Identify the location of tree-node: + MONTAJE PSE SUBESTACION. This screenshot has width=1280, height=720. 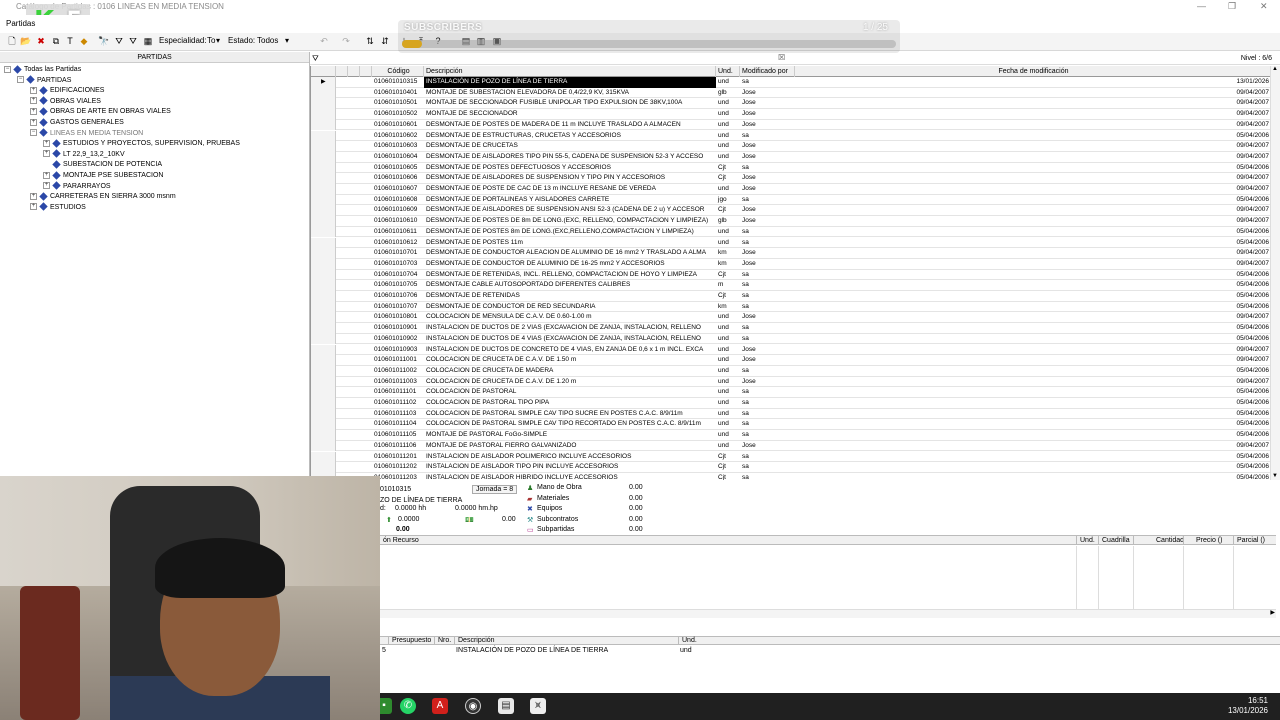
(103, 175).